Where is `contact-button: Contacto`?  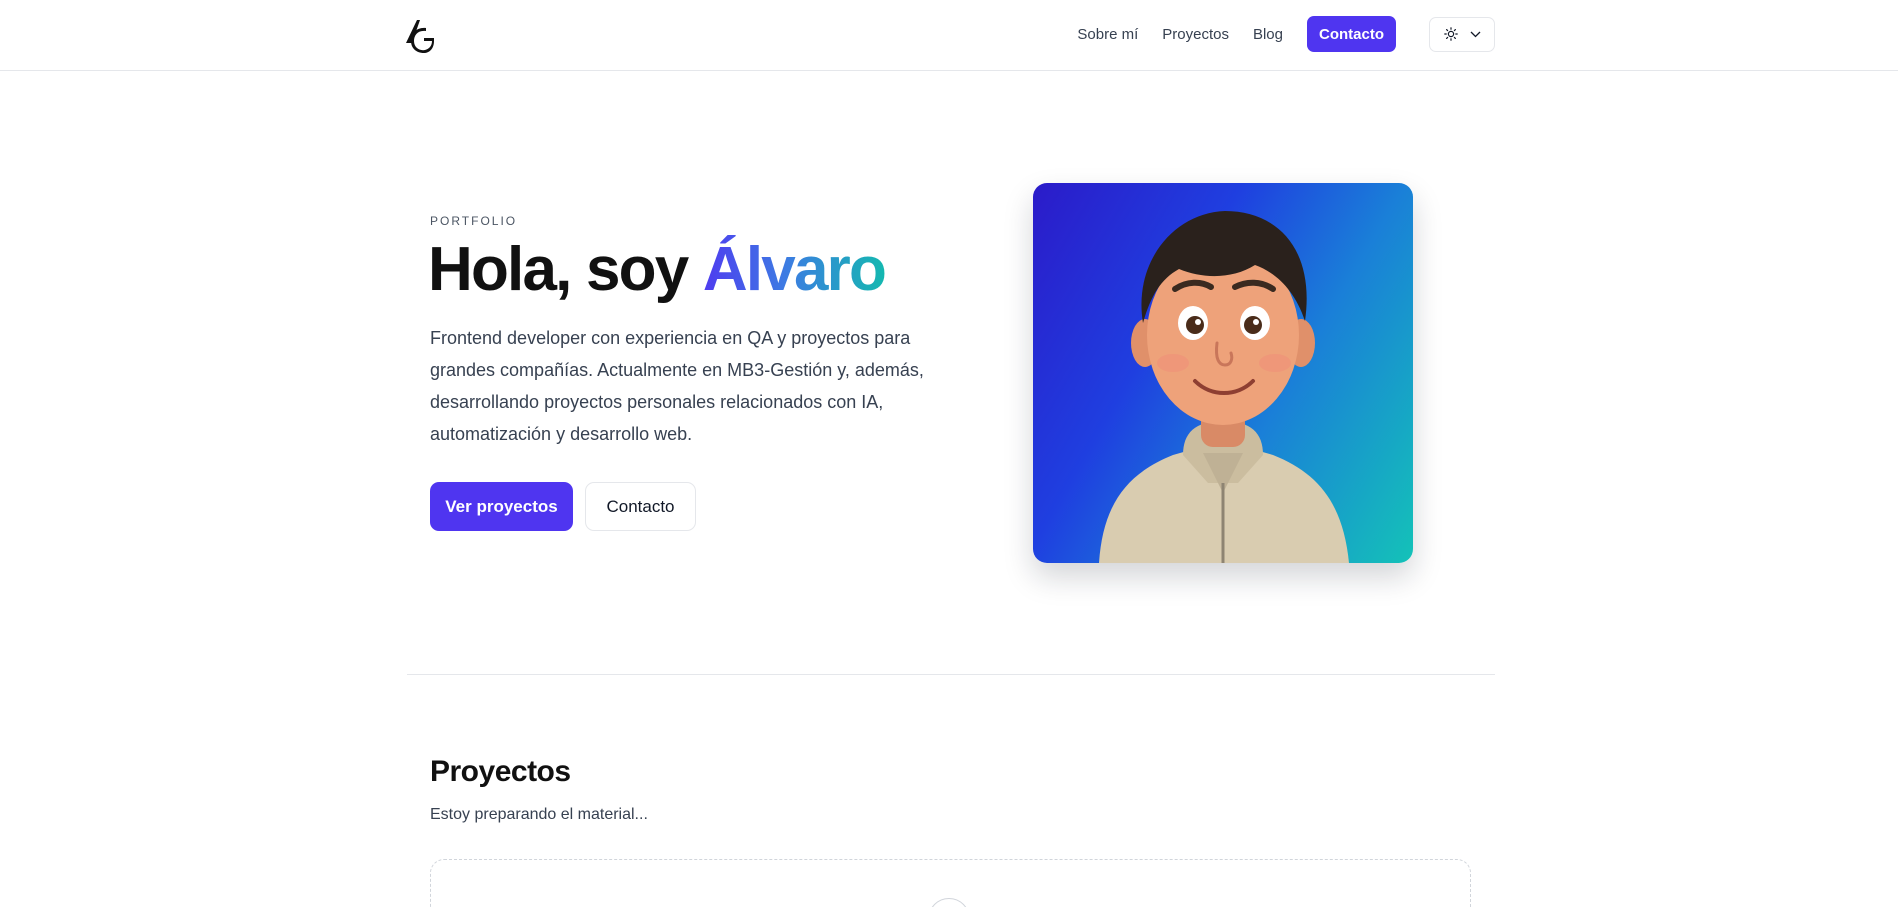
contact-button: Contacto is located at coordinates (640, 506).